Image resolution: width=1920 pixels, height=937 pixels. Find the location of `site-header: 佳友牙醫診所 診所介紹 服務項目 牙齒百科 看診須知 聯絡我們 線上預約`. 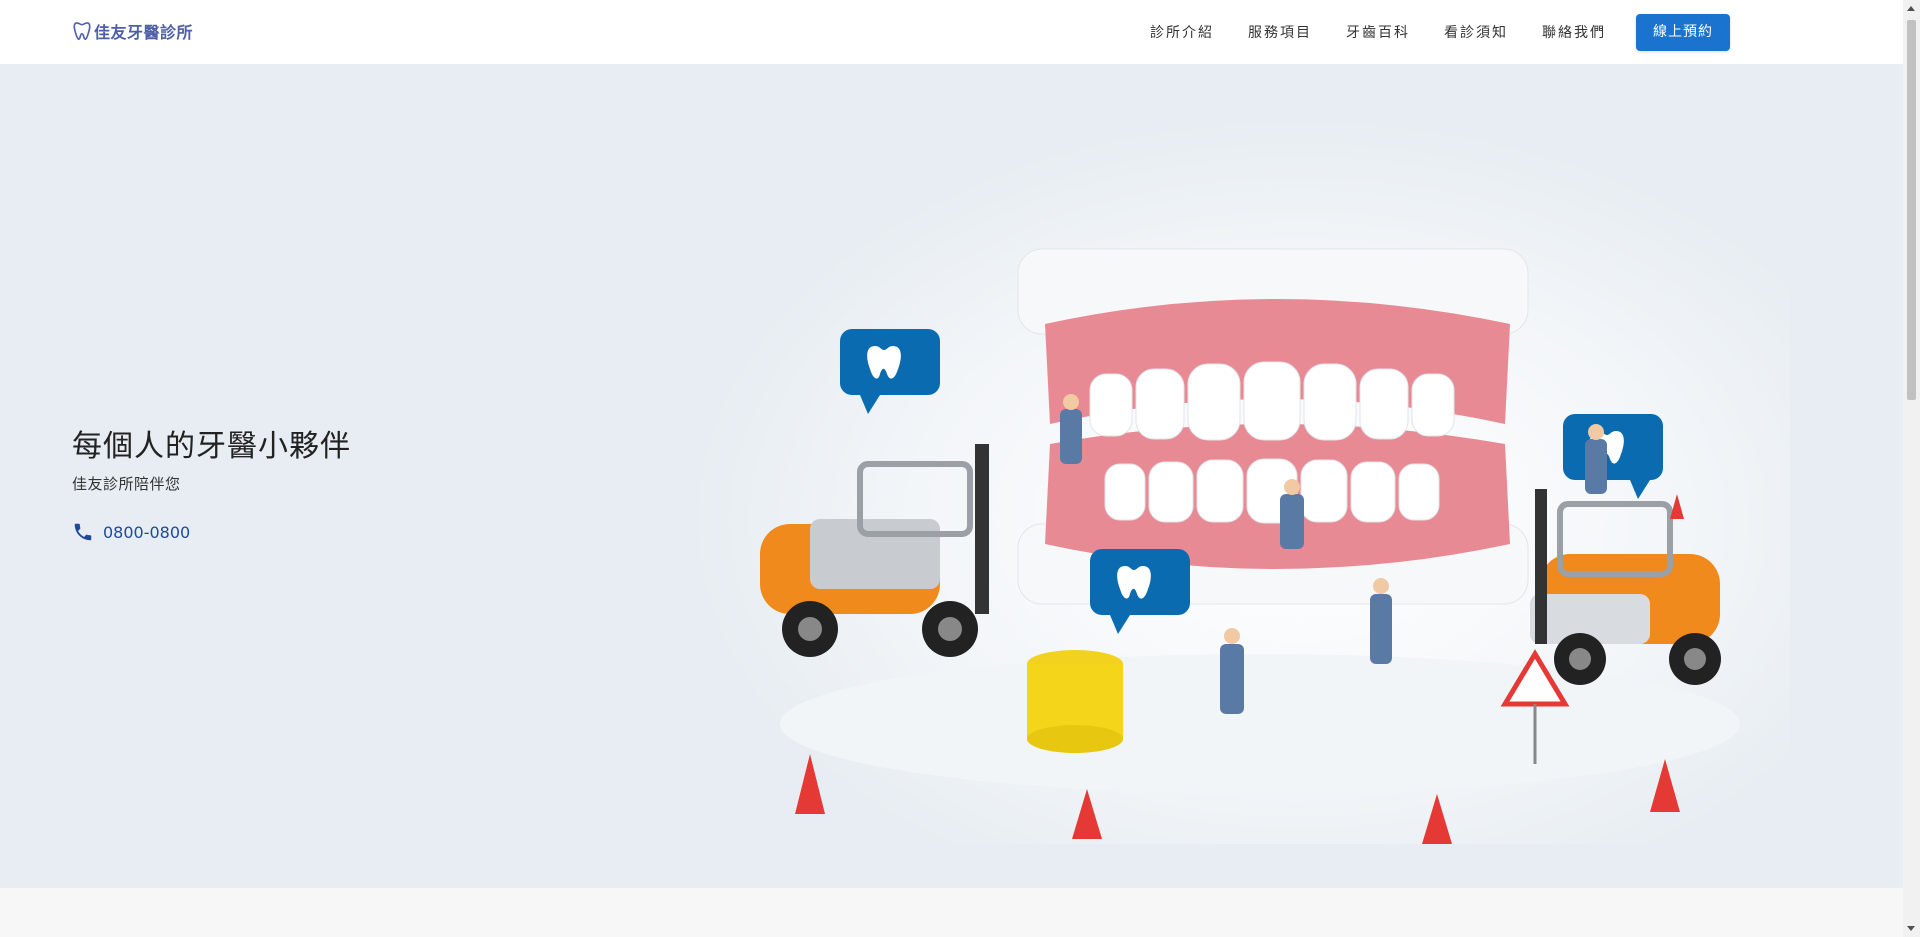

site-header: 佳友牙醫診所 診所介紹 服務項目 牙齒百科 看診須知 聯絡我們 線上預約 is located at coordinates (951, 32).